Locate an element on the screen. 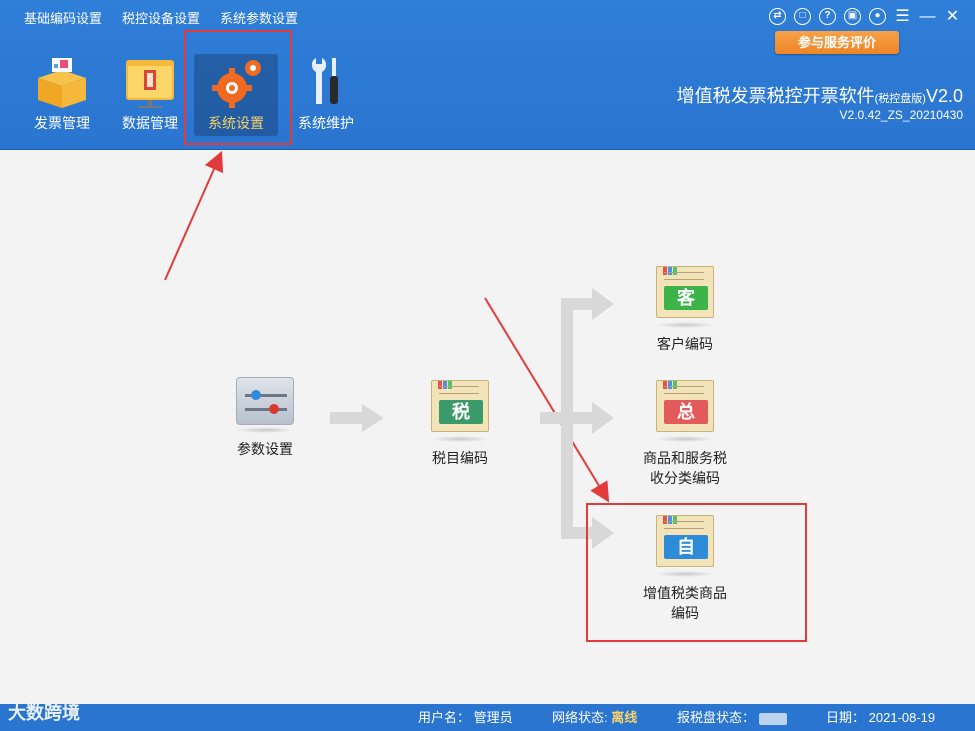 The image size is (975, 731). toolbar-system-maintenance: 系统维护 is located at coordinates (326, 95).